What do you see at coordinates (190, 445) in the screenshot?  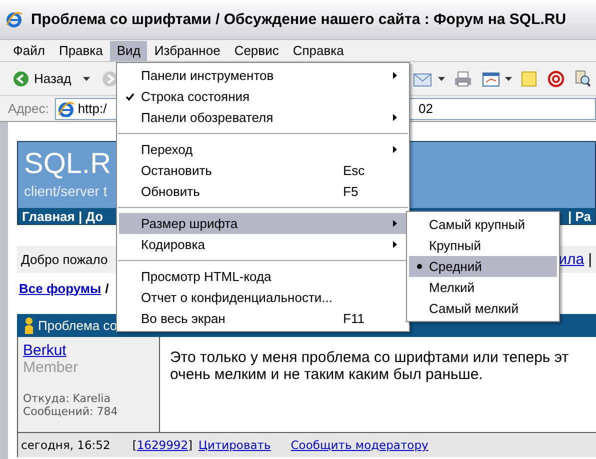 I see `bracket: ]` at bounding box center [190, 445].